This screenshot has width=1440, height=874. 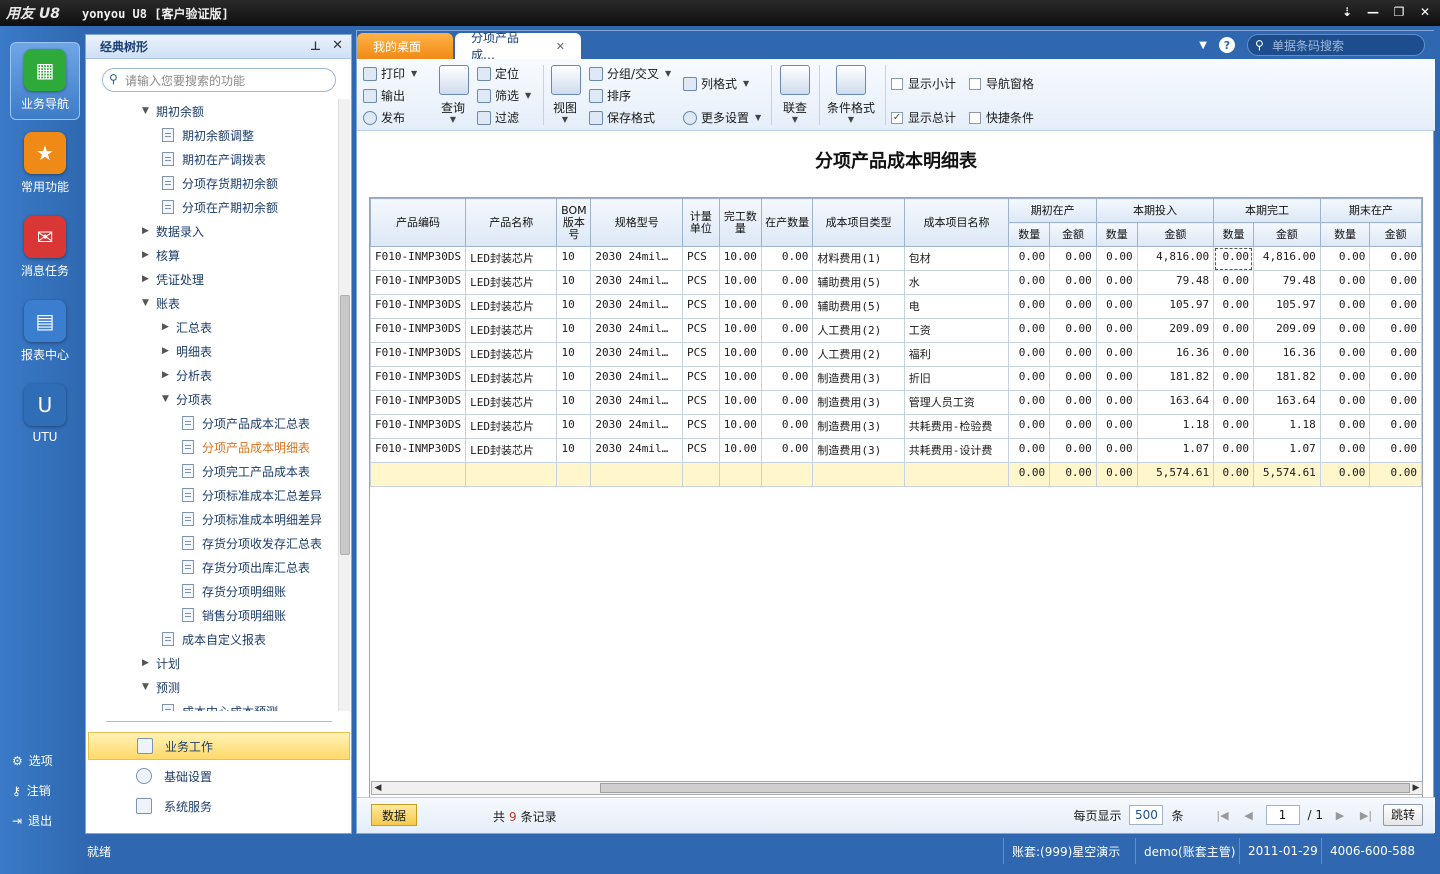 What do you see at coordinates (1286, 402) in the screenshot?
I see `table-cell: 163.64` at bounding box center [1286, 402].